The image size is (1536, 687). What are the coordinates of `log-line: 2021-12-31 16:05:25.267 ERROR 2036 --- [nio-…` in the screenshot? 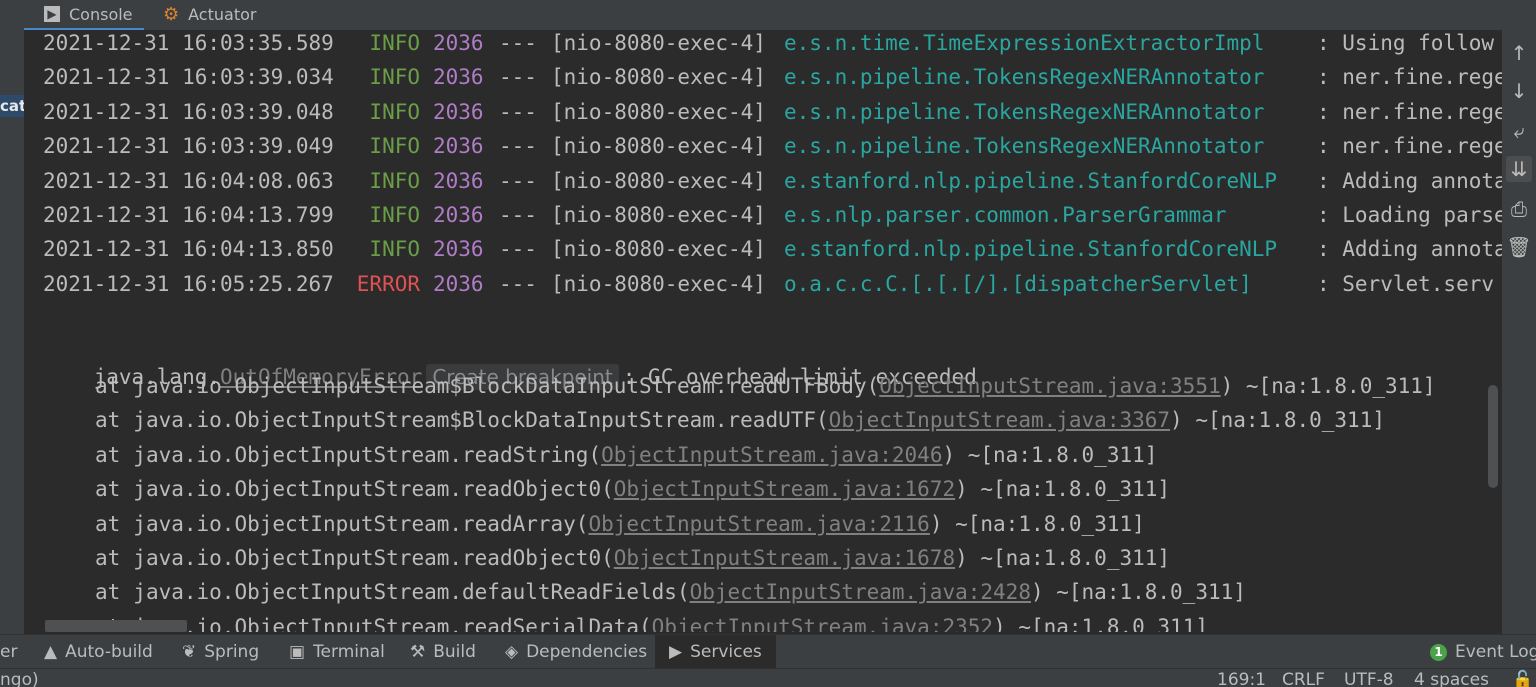 It's located at (772, 284).